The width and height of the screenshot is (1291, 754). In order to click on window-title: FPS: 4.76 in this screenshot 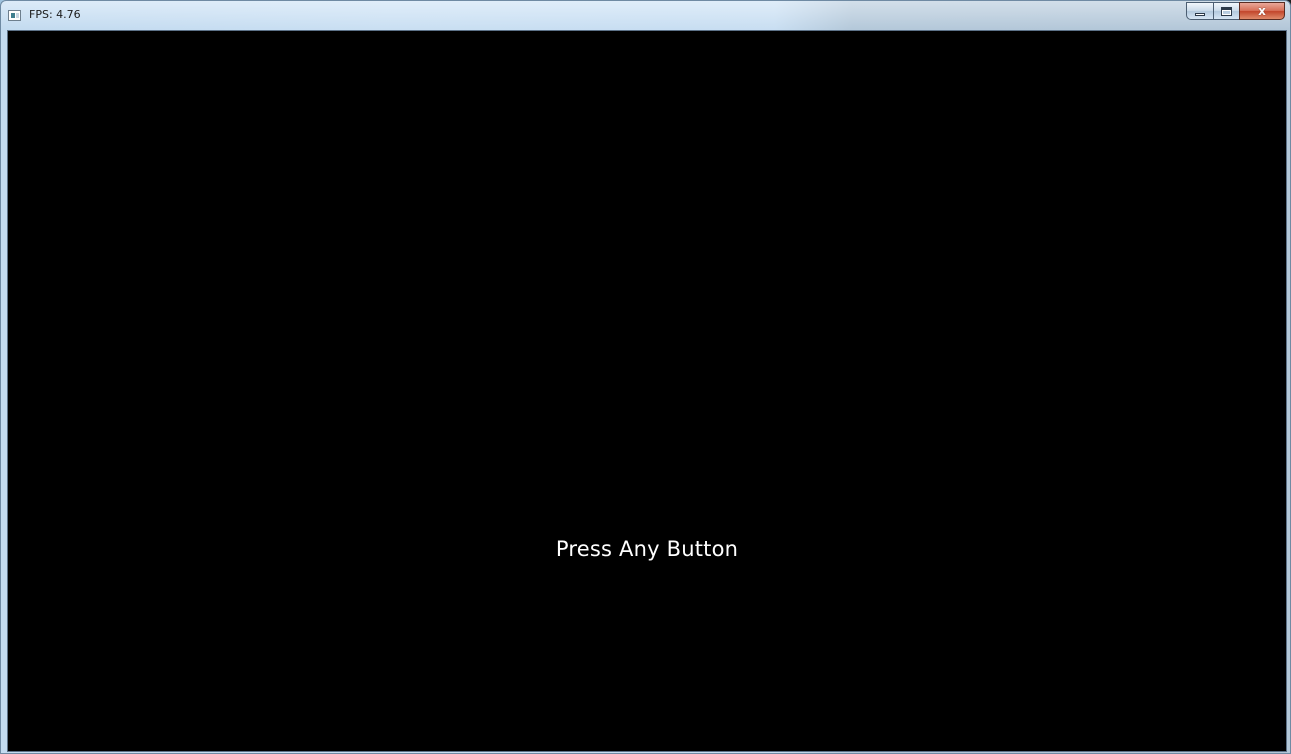, I will do `click(55, 14)`.